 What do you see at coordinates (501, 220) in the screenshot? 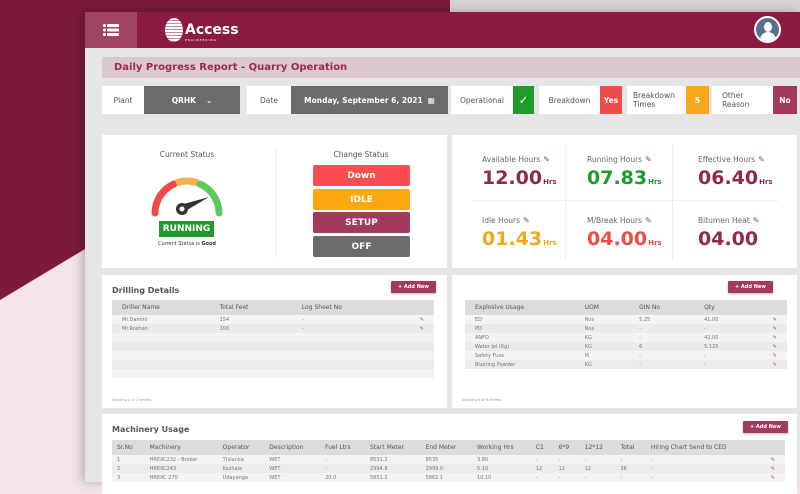
I see `metric-label: Idle Hours` at bounding box center [501, 220].